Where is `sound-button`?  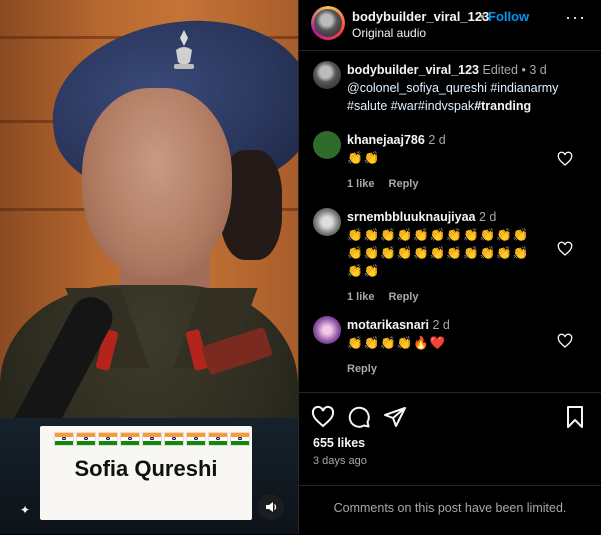
sound-button is located at coordinates (271, 507).